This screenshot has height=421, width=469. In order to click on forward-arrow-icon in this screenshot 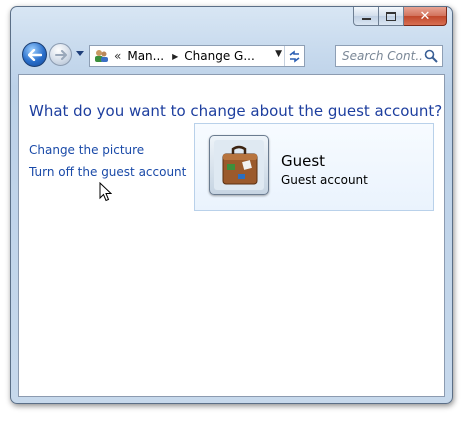, I will do `click(60, 54)`.